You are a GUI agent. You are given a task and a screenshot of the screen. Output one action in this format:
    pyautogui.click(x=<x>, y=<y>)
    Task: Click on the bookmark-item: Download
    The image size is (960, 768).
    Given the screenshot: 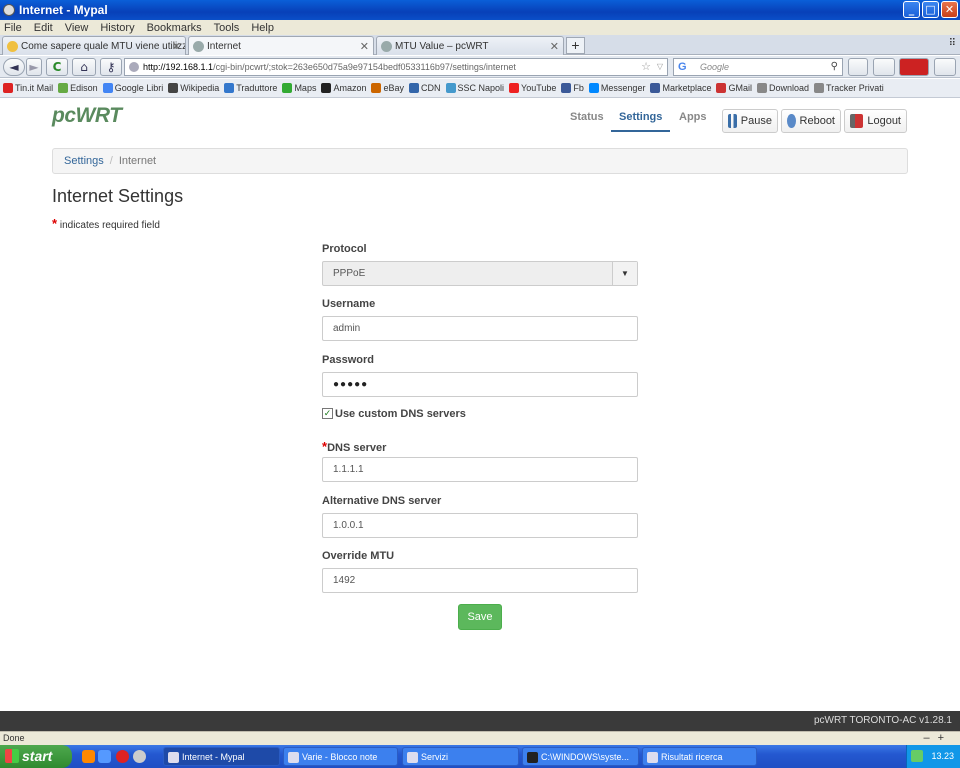 What is the action you would take?
    pyautogui.click(x=783, y=88)
    